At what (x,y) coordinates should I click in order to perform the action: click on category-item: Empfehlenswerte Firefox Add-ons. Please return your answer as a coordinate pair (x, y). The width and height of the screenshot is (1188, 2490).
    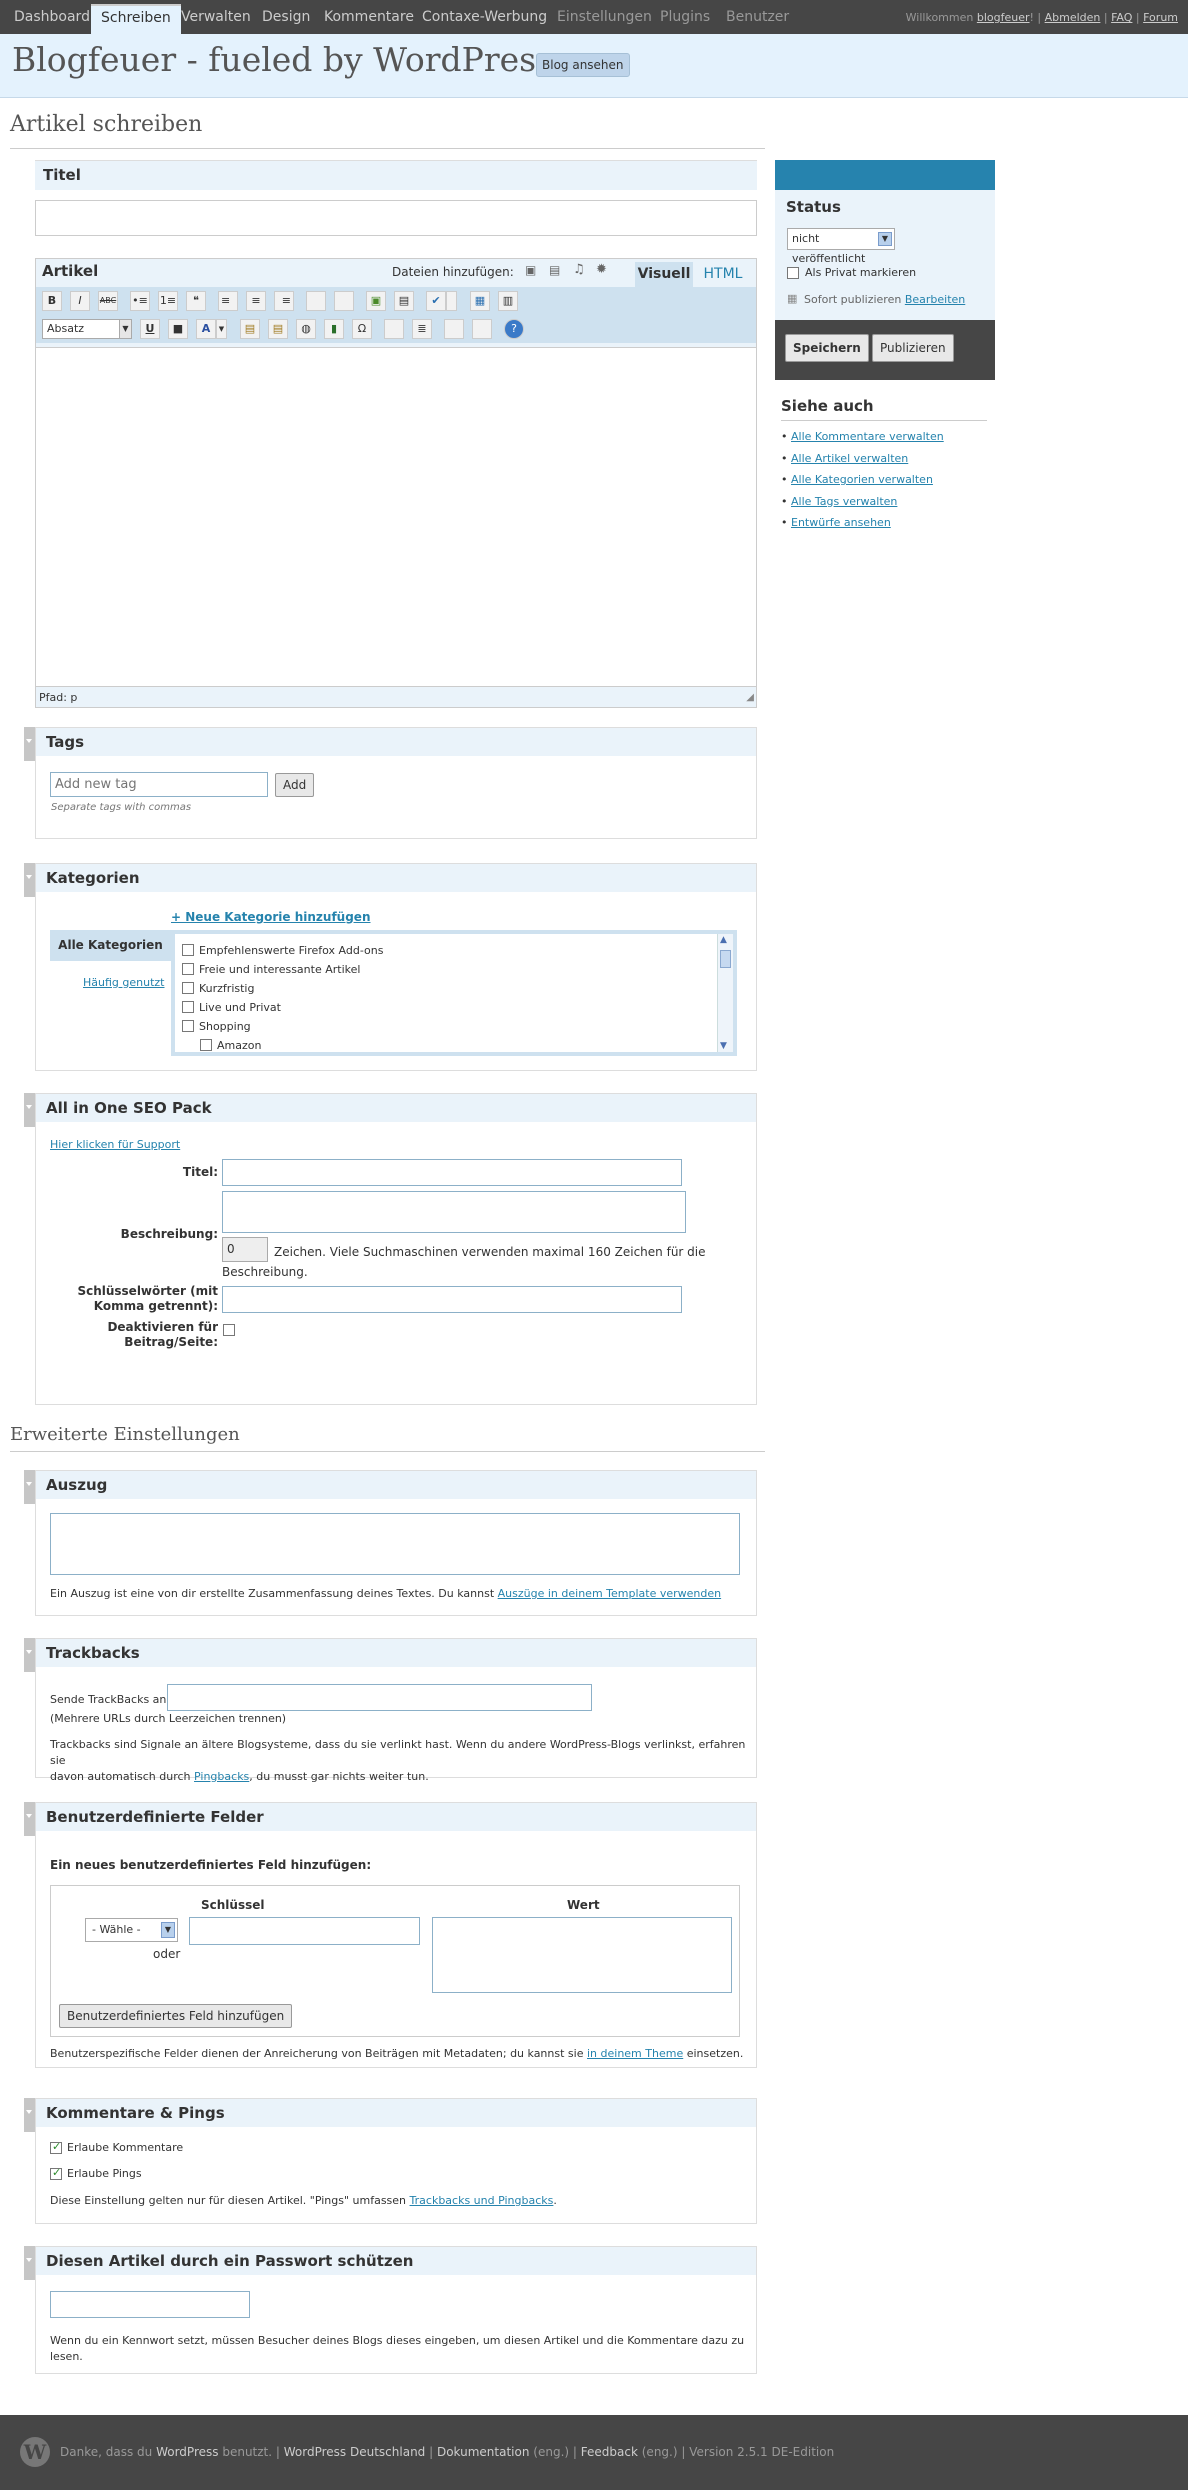
    Looking at the image, I should click on (282, 950).